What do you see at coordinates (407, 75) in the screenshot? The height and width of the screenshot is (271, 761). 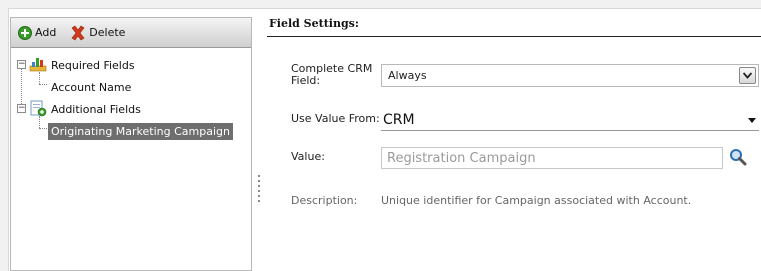 I see `complete-crm-value: Always` at bounding box center [407, 75].